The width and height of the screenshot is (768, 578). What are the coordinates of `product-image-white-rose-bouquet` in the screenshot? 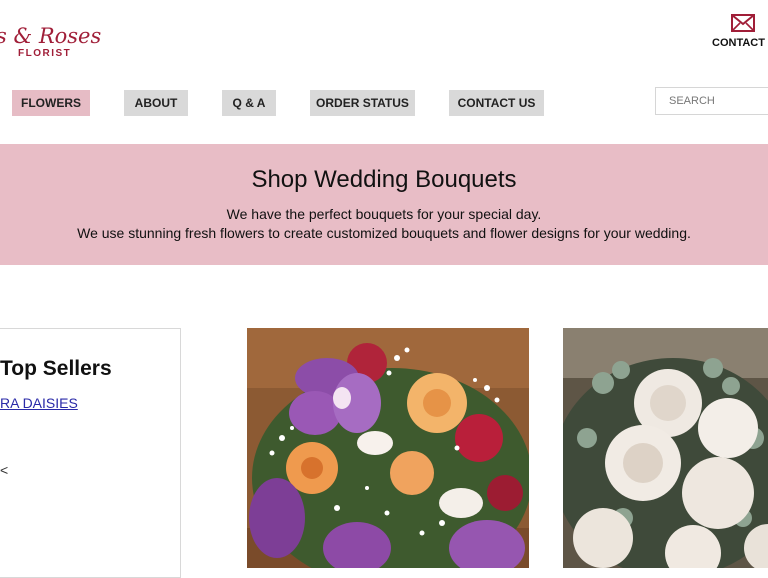 It's located at (665, 448).